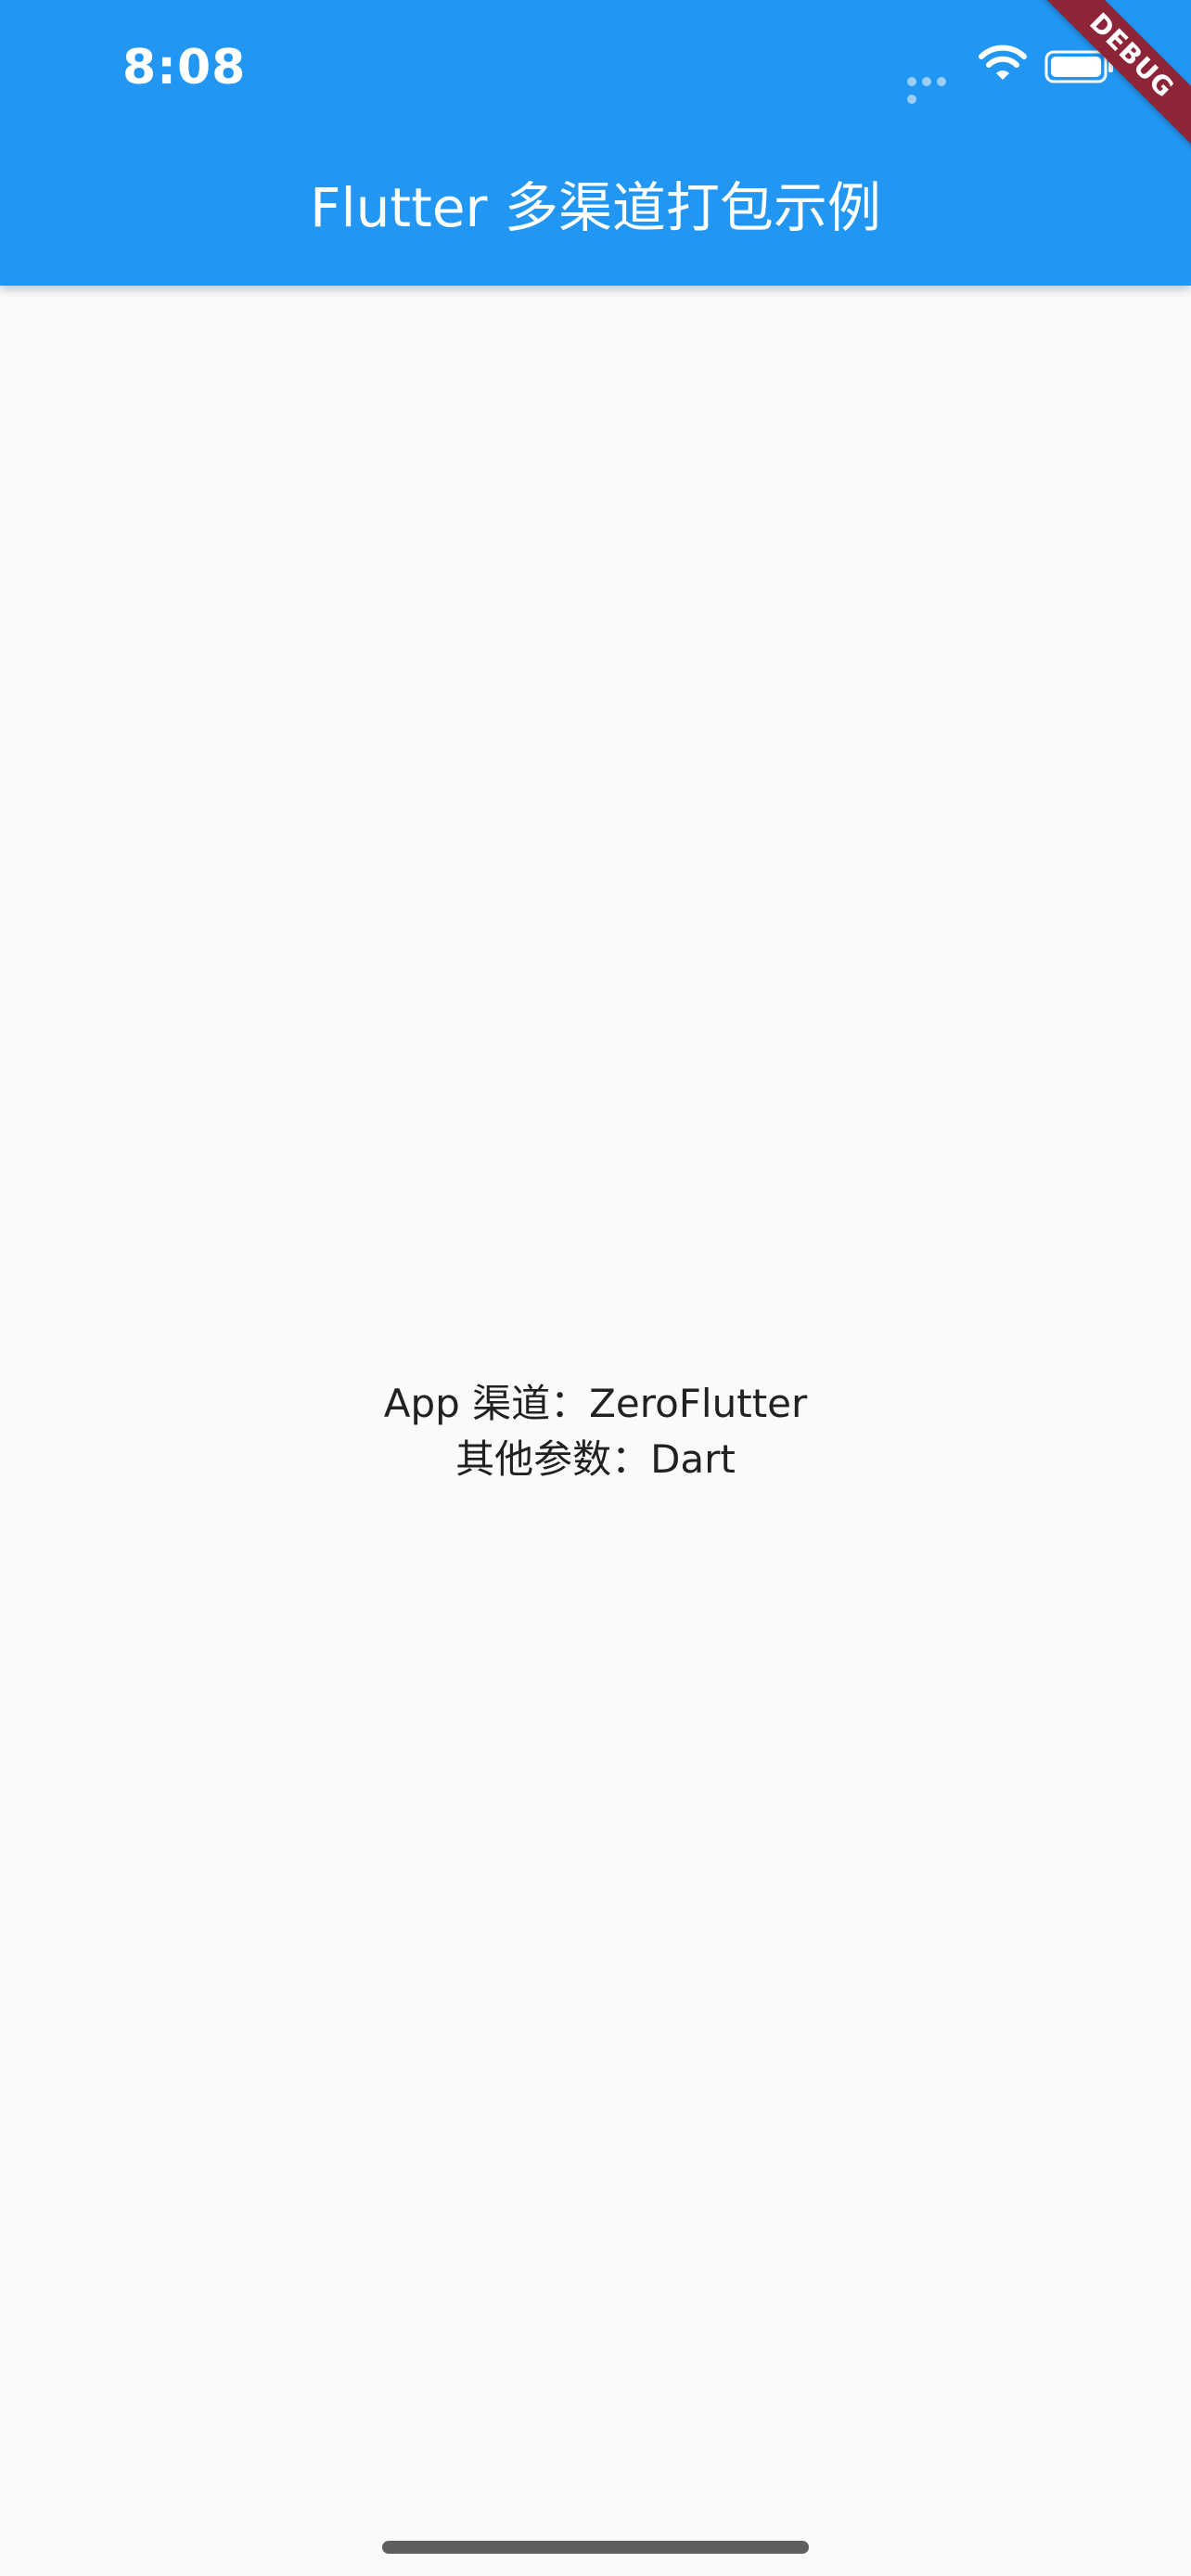 The image size is (1191, 2576). Describe the element at coordinates (595, 1404) in the screenshot. I see `channel-text: App 渠道：ZeroFlutter` at that location.